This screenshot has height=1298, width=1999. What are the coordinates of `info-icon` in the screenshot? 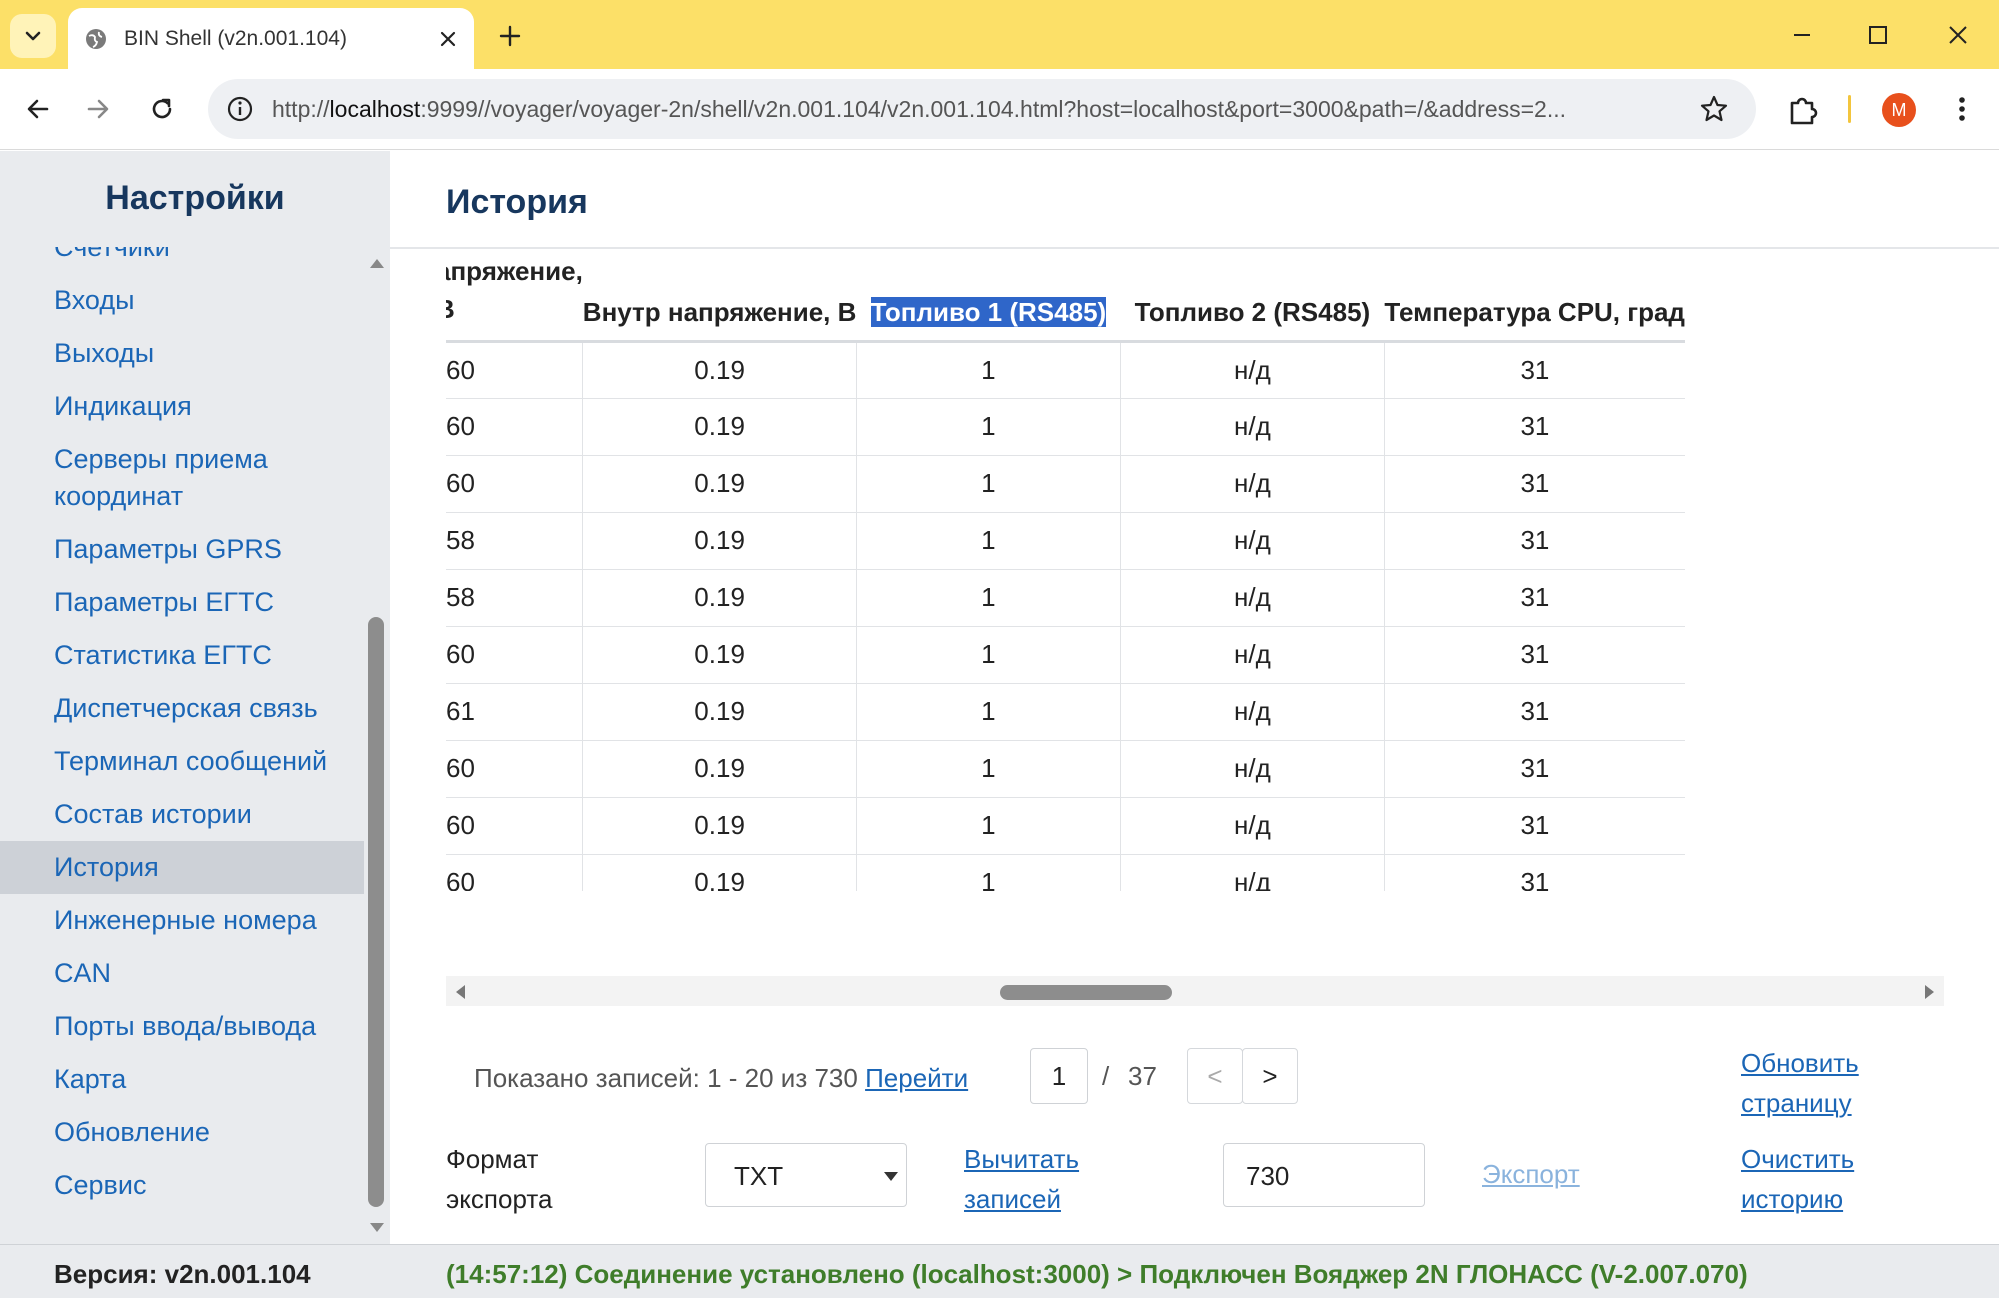 It's located at (240, 109).